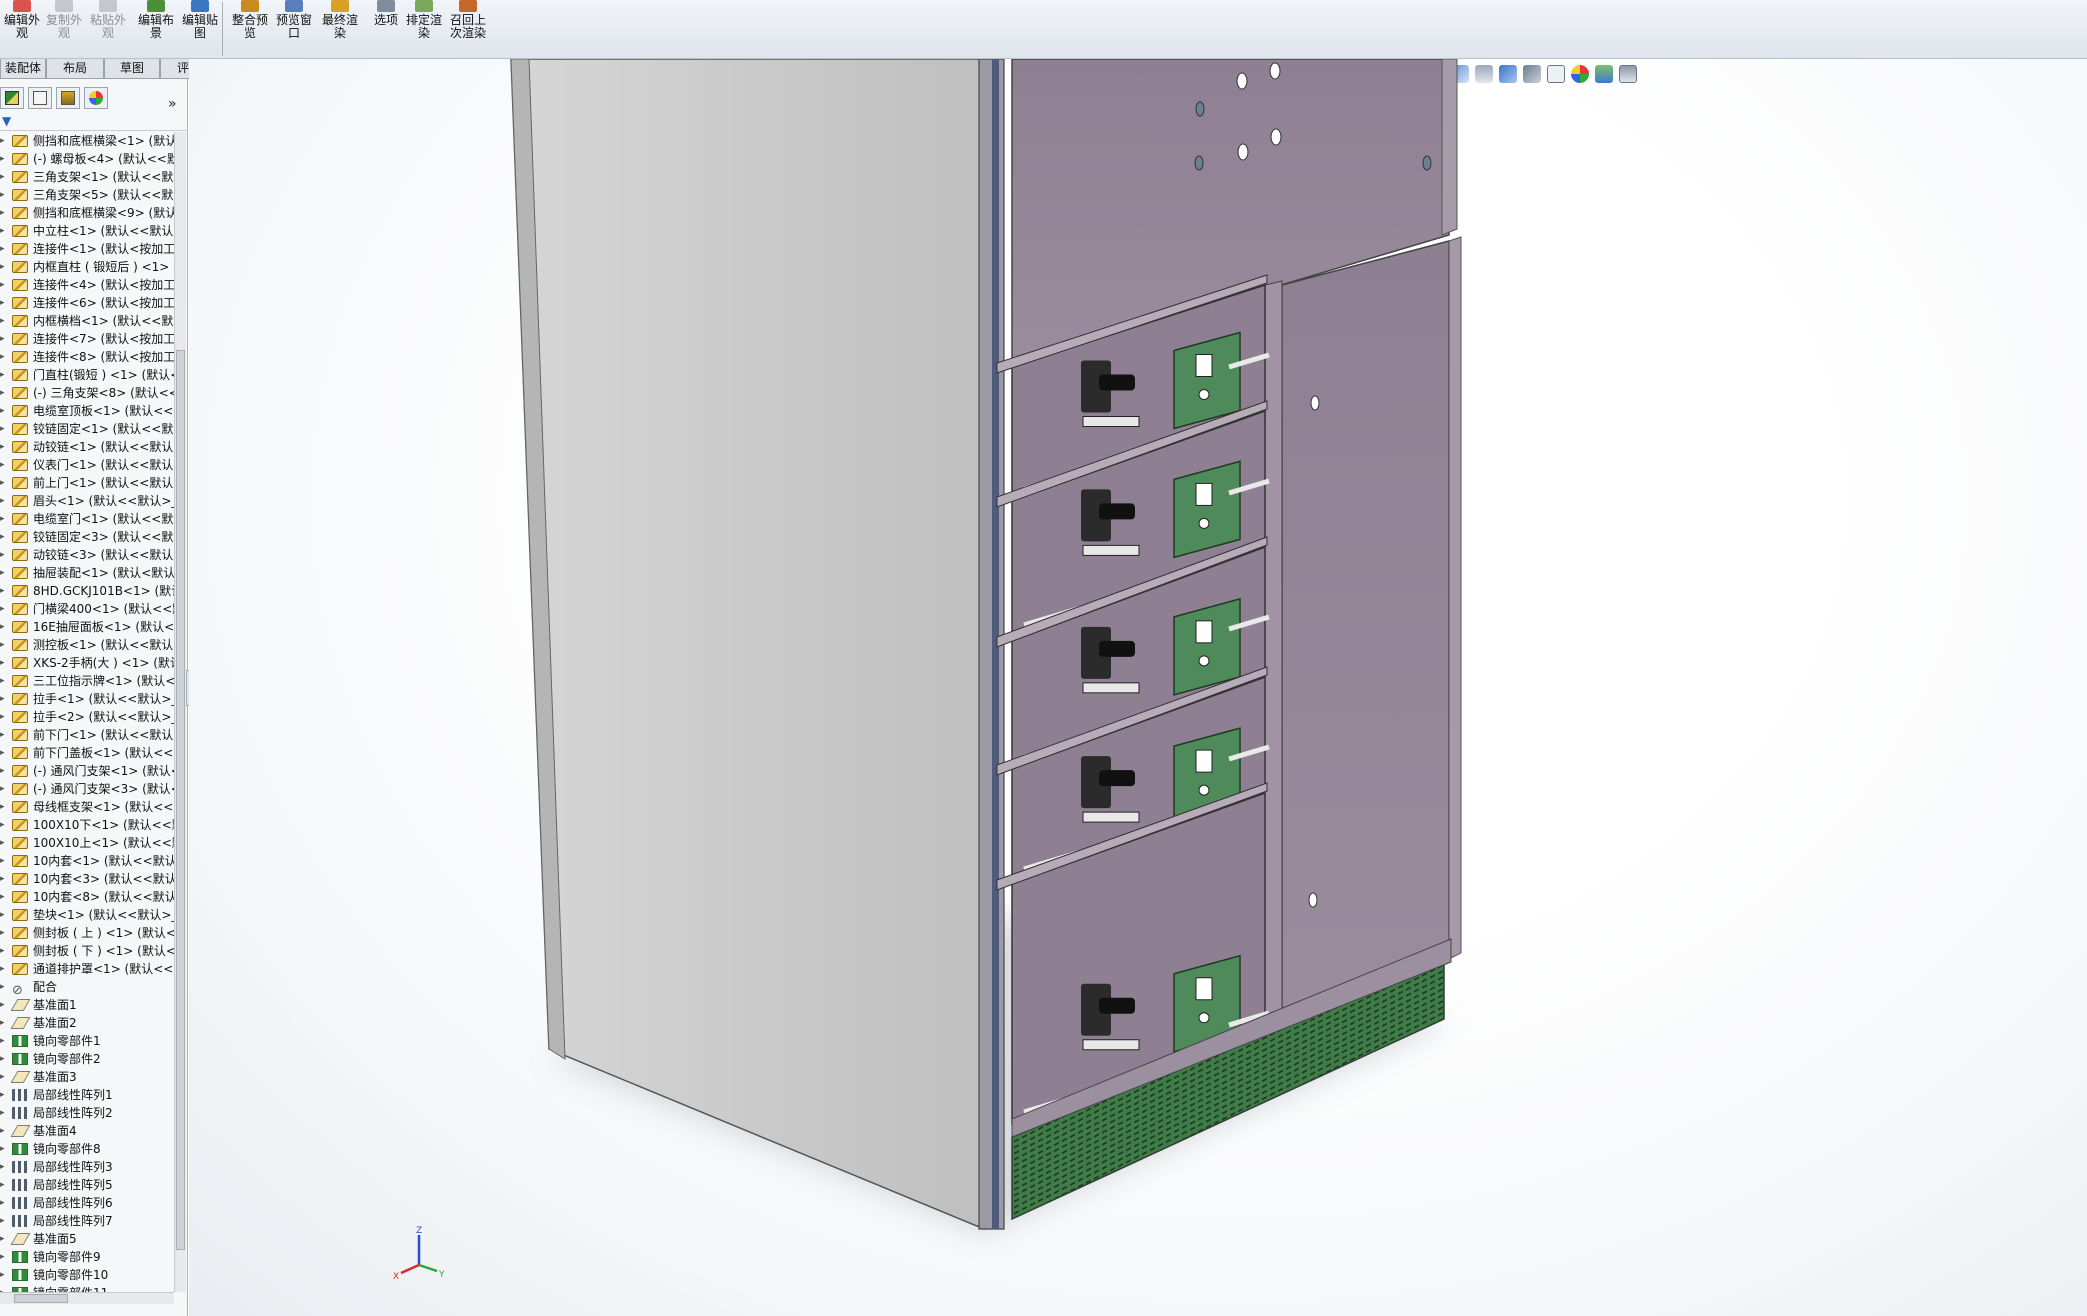 This screenshot has height=1316, width=2087. Describe the element at coordinates (87, 807) in the screenshot. I see `tree-item-part: ▸ 母线框支架<1> (默认<<默` at that location.